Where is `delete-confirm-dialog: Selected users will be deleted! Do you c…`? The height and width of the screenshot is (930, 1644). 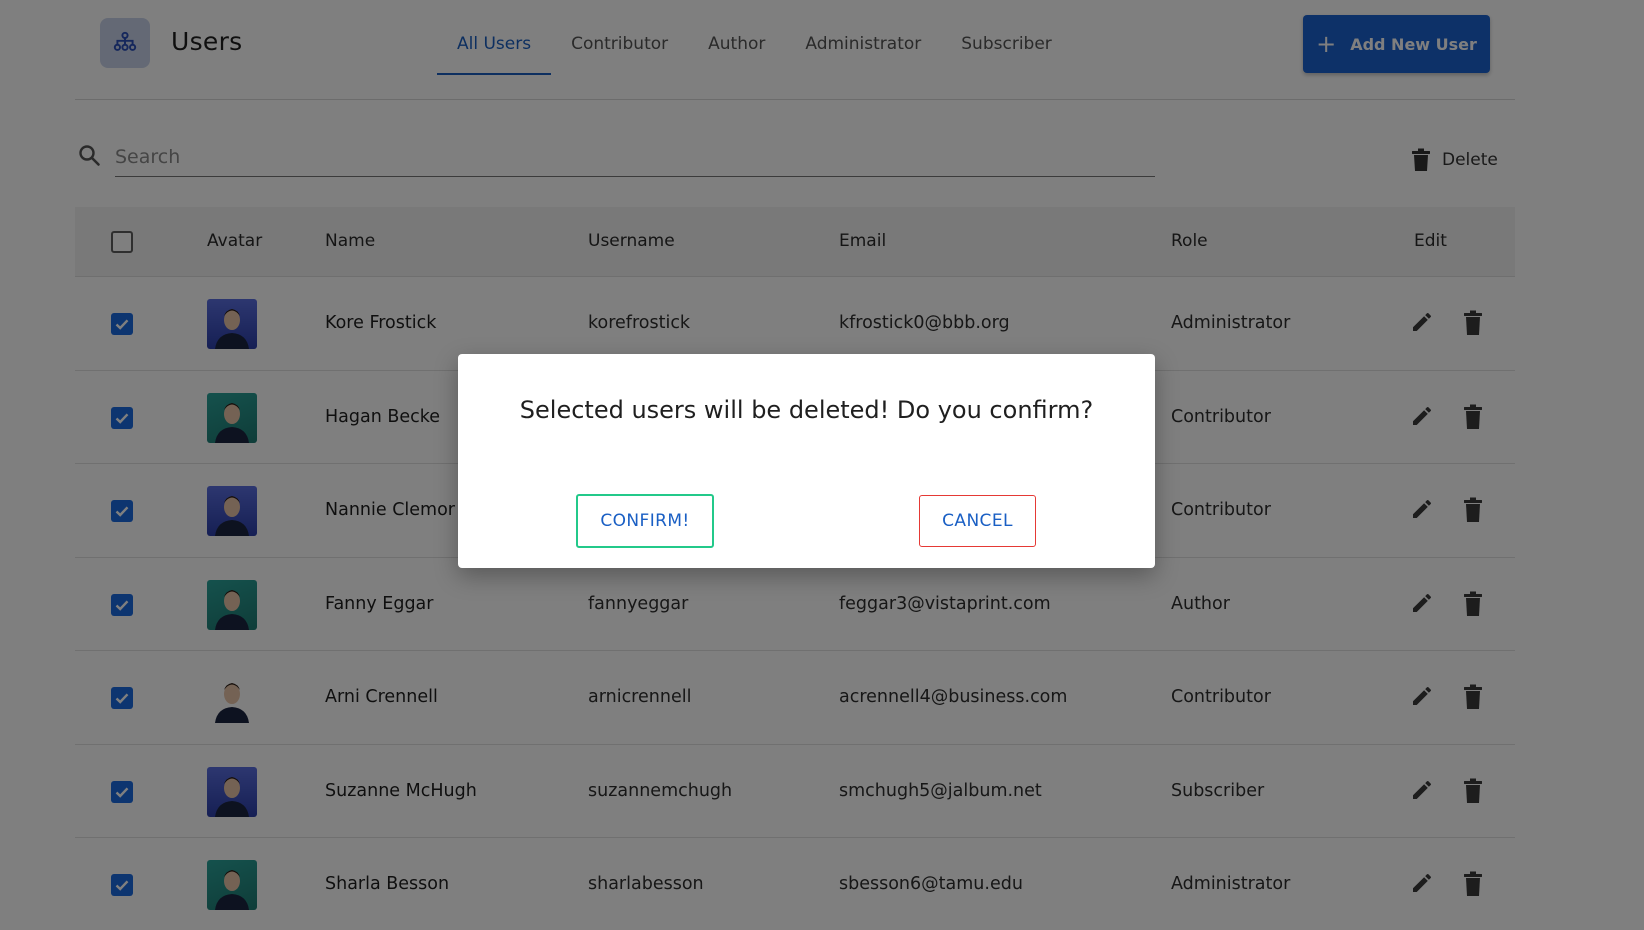 delete-confirm-dialog: Selected users will be deleted! Do you c… is located at coordinates (806, 461).